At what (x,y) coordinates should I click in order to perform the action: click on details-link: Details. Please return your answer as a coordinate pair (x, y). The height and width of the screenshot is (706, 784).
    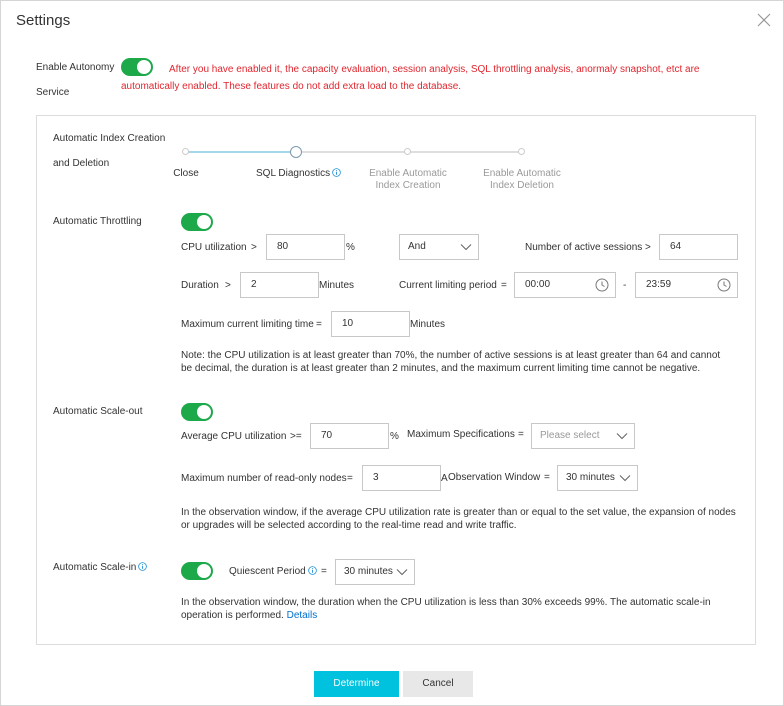
    Looking at the image, I should click on (302, 615).